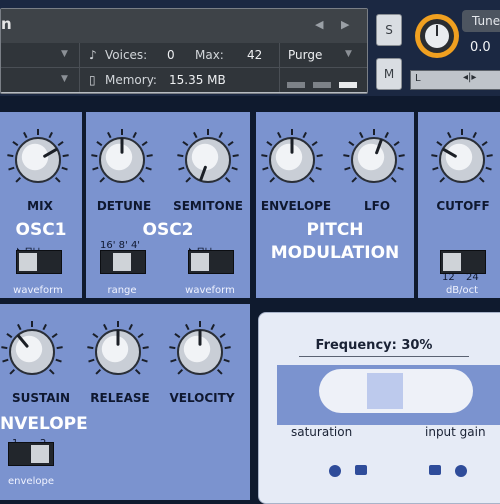  What do you see at coordinates (455, 80) in the screenshot?
I see `pan-slider: L ◂|▸` at bounding box center [455, 80].